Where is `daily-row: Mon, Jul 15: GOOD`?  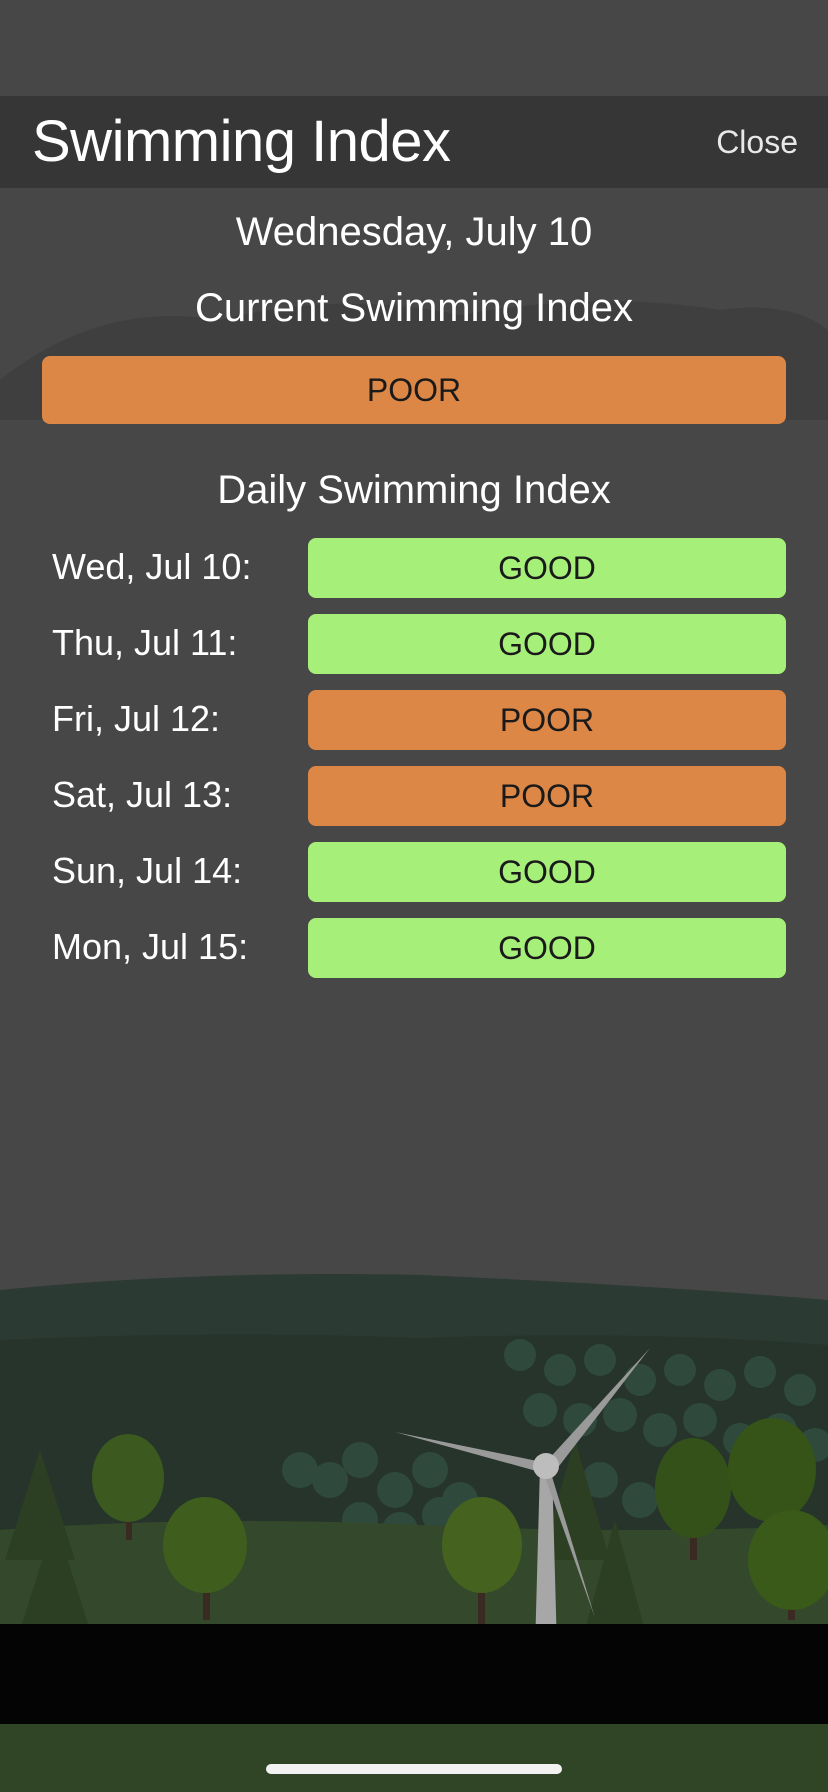 daily-row: Mon, Jul 15: GOOD is located at coordinates (414, 948).